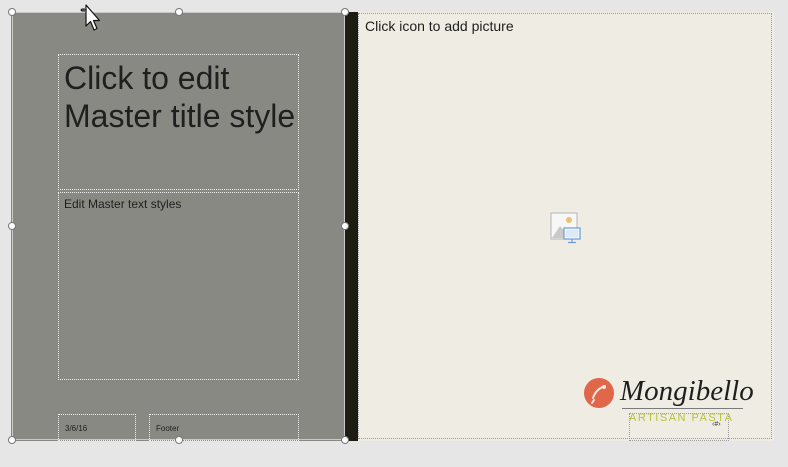 This screenshot has width=788, height=467. I want to click on date-text: 3/6/16, so click(76, 428).